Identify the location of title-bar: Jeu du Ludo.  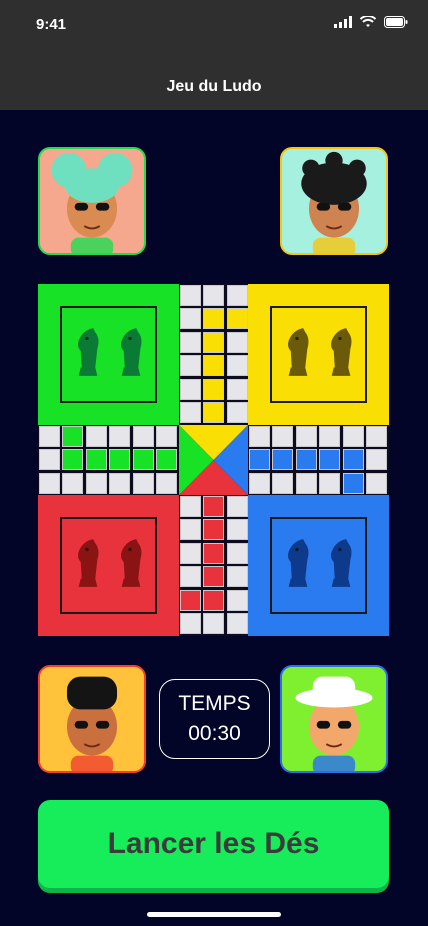
(214, 79).